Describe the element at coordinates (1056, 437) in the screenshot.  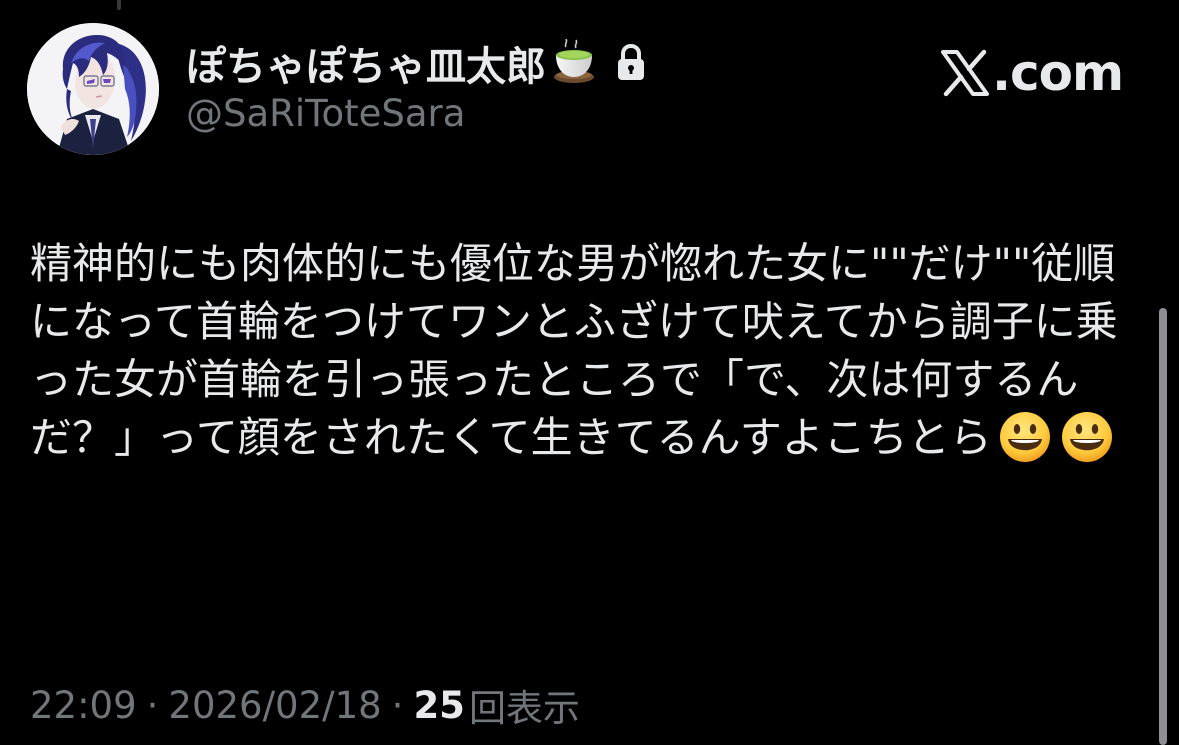
I see `tweet-emojis` at that location.